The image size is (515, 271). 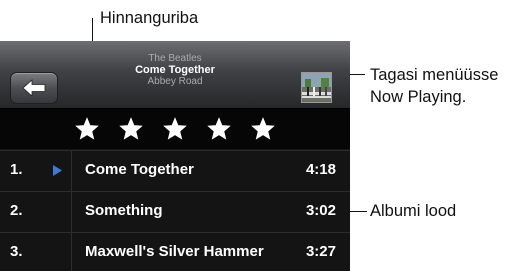 What do you see at coordinates (320, 169) in the screenshot?
I see `track-duration: 4:18` at bounding box center [320, 169].